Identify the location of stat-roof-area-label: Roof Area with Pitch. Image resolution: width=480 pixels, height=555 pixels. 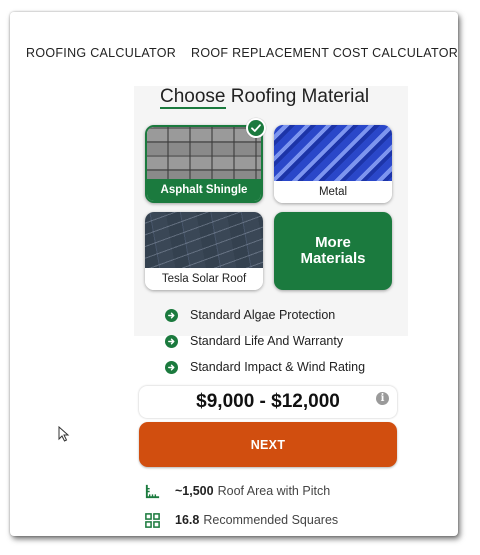
(274, 491).